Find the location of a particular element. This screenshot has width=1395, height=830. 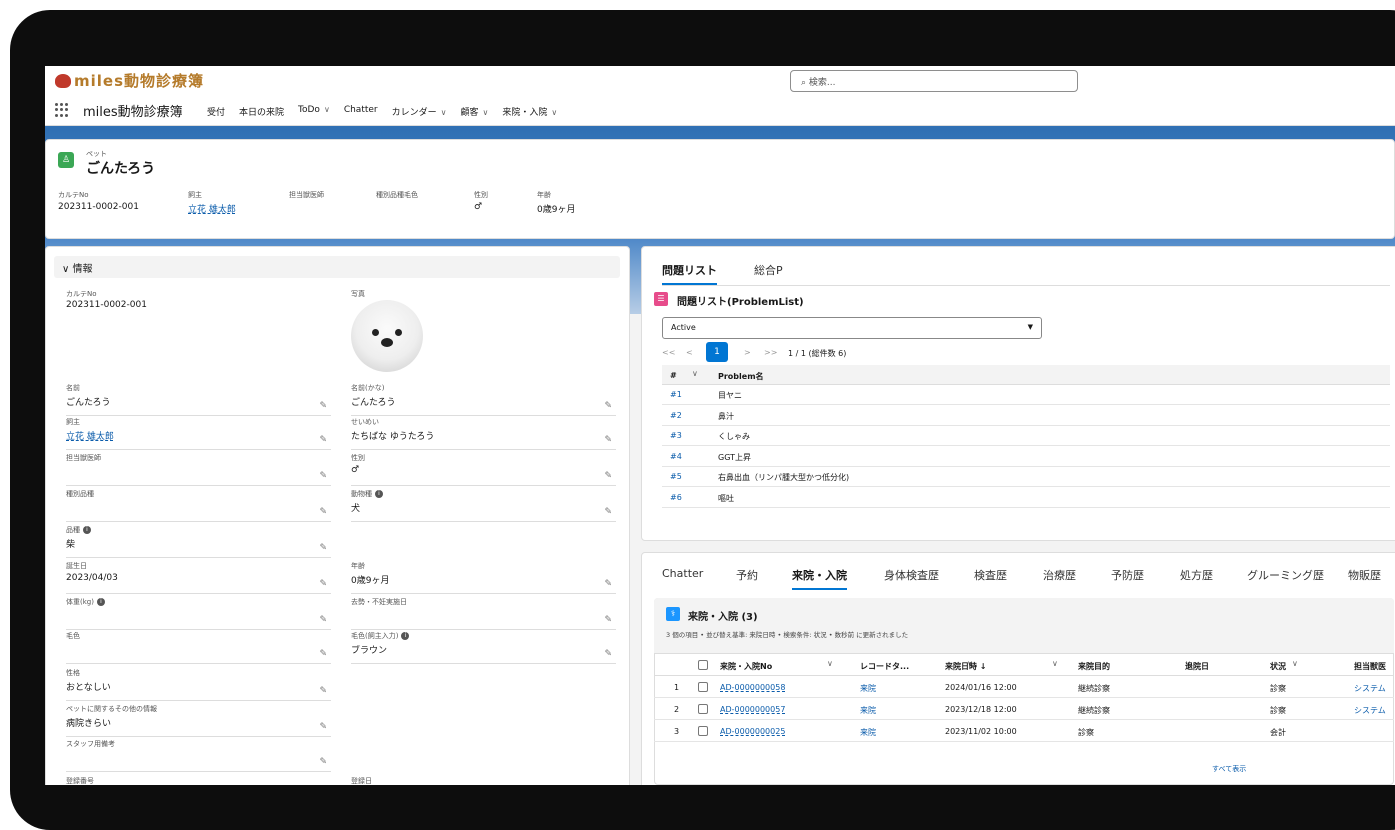

field-value: 立花 雄太郎 is located at coordinates (90, 435).